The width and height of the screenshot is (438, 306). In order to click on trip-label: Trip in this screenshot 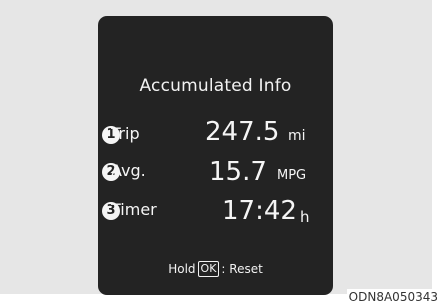, I will do `click(125, 133)`.